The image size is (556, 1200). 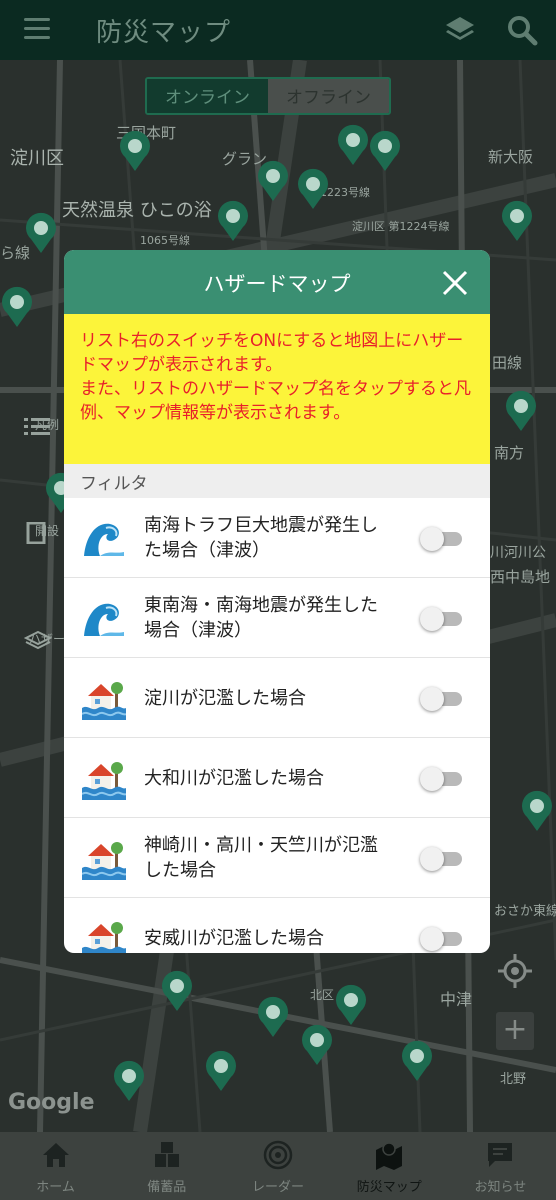 I want to click on hazard-list-item: 東南海・南海地震が発生した場合（津波）, so click(x=277, y=618).